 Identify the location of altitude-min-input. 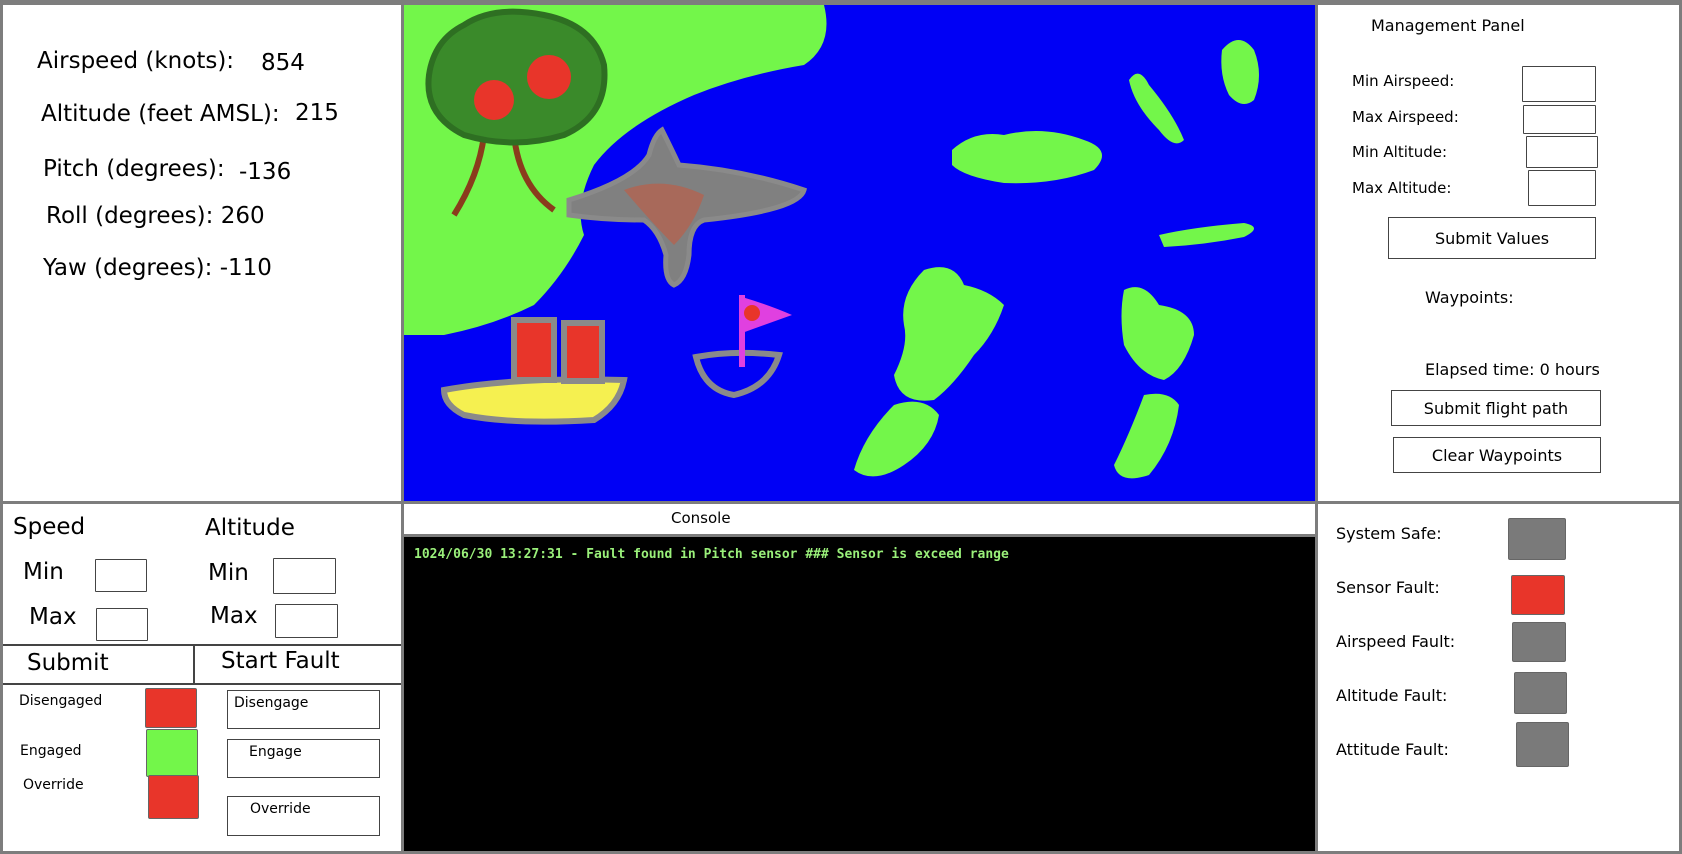
(304, 576).